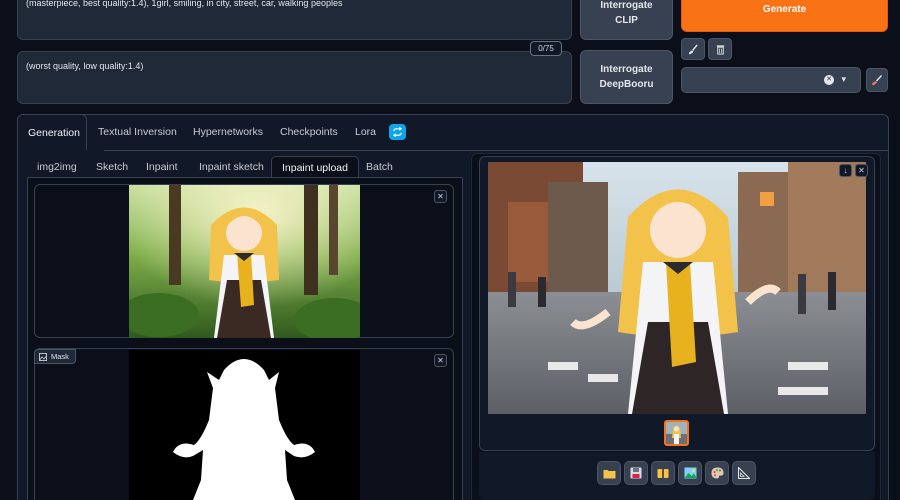  Describe the element at coordinates (379, 167) in the screenshot. I see `subtab-batch: Batch` at that location.